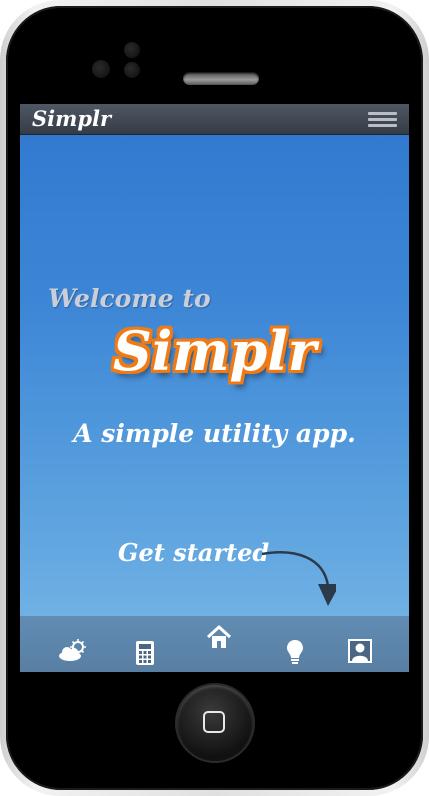 The width and height of the screenshot is (429, 796). I want to click on tab-calculator, so click(145, 644).